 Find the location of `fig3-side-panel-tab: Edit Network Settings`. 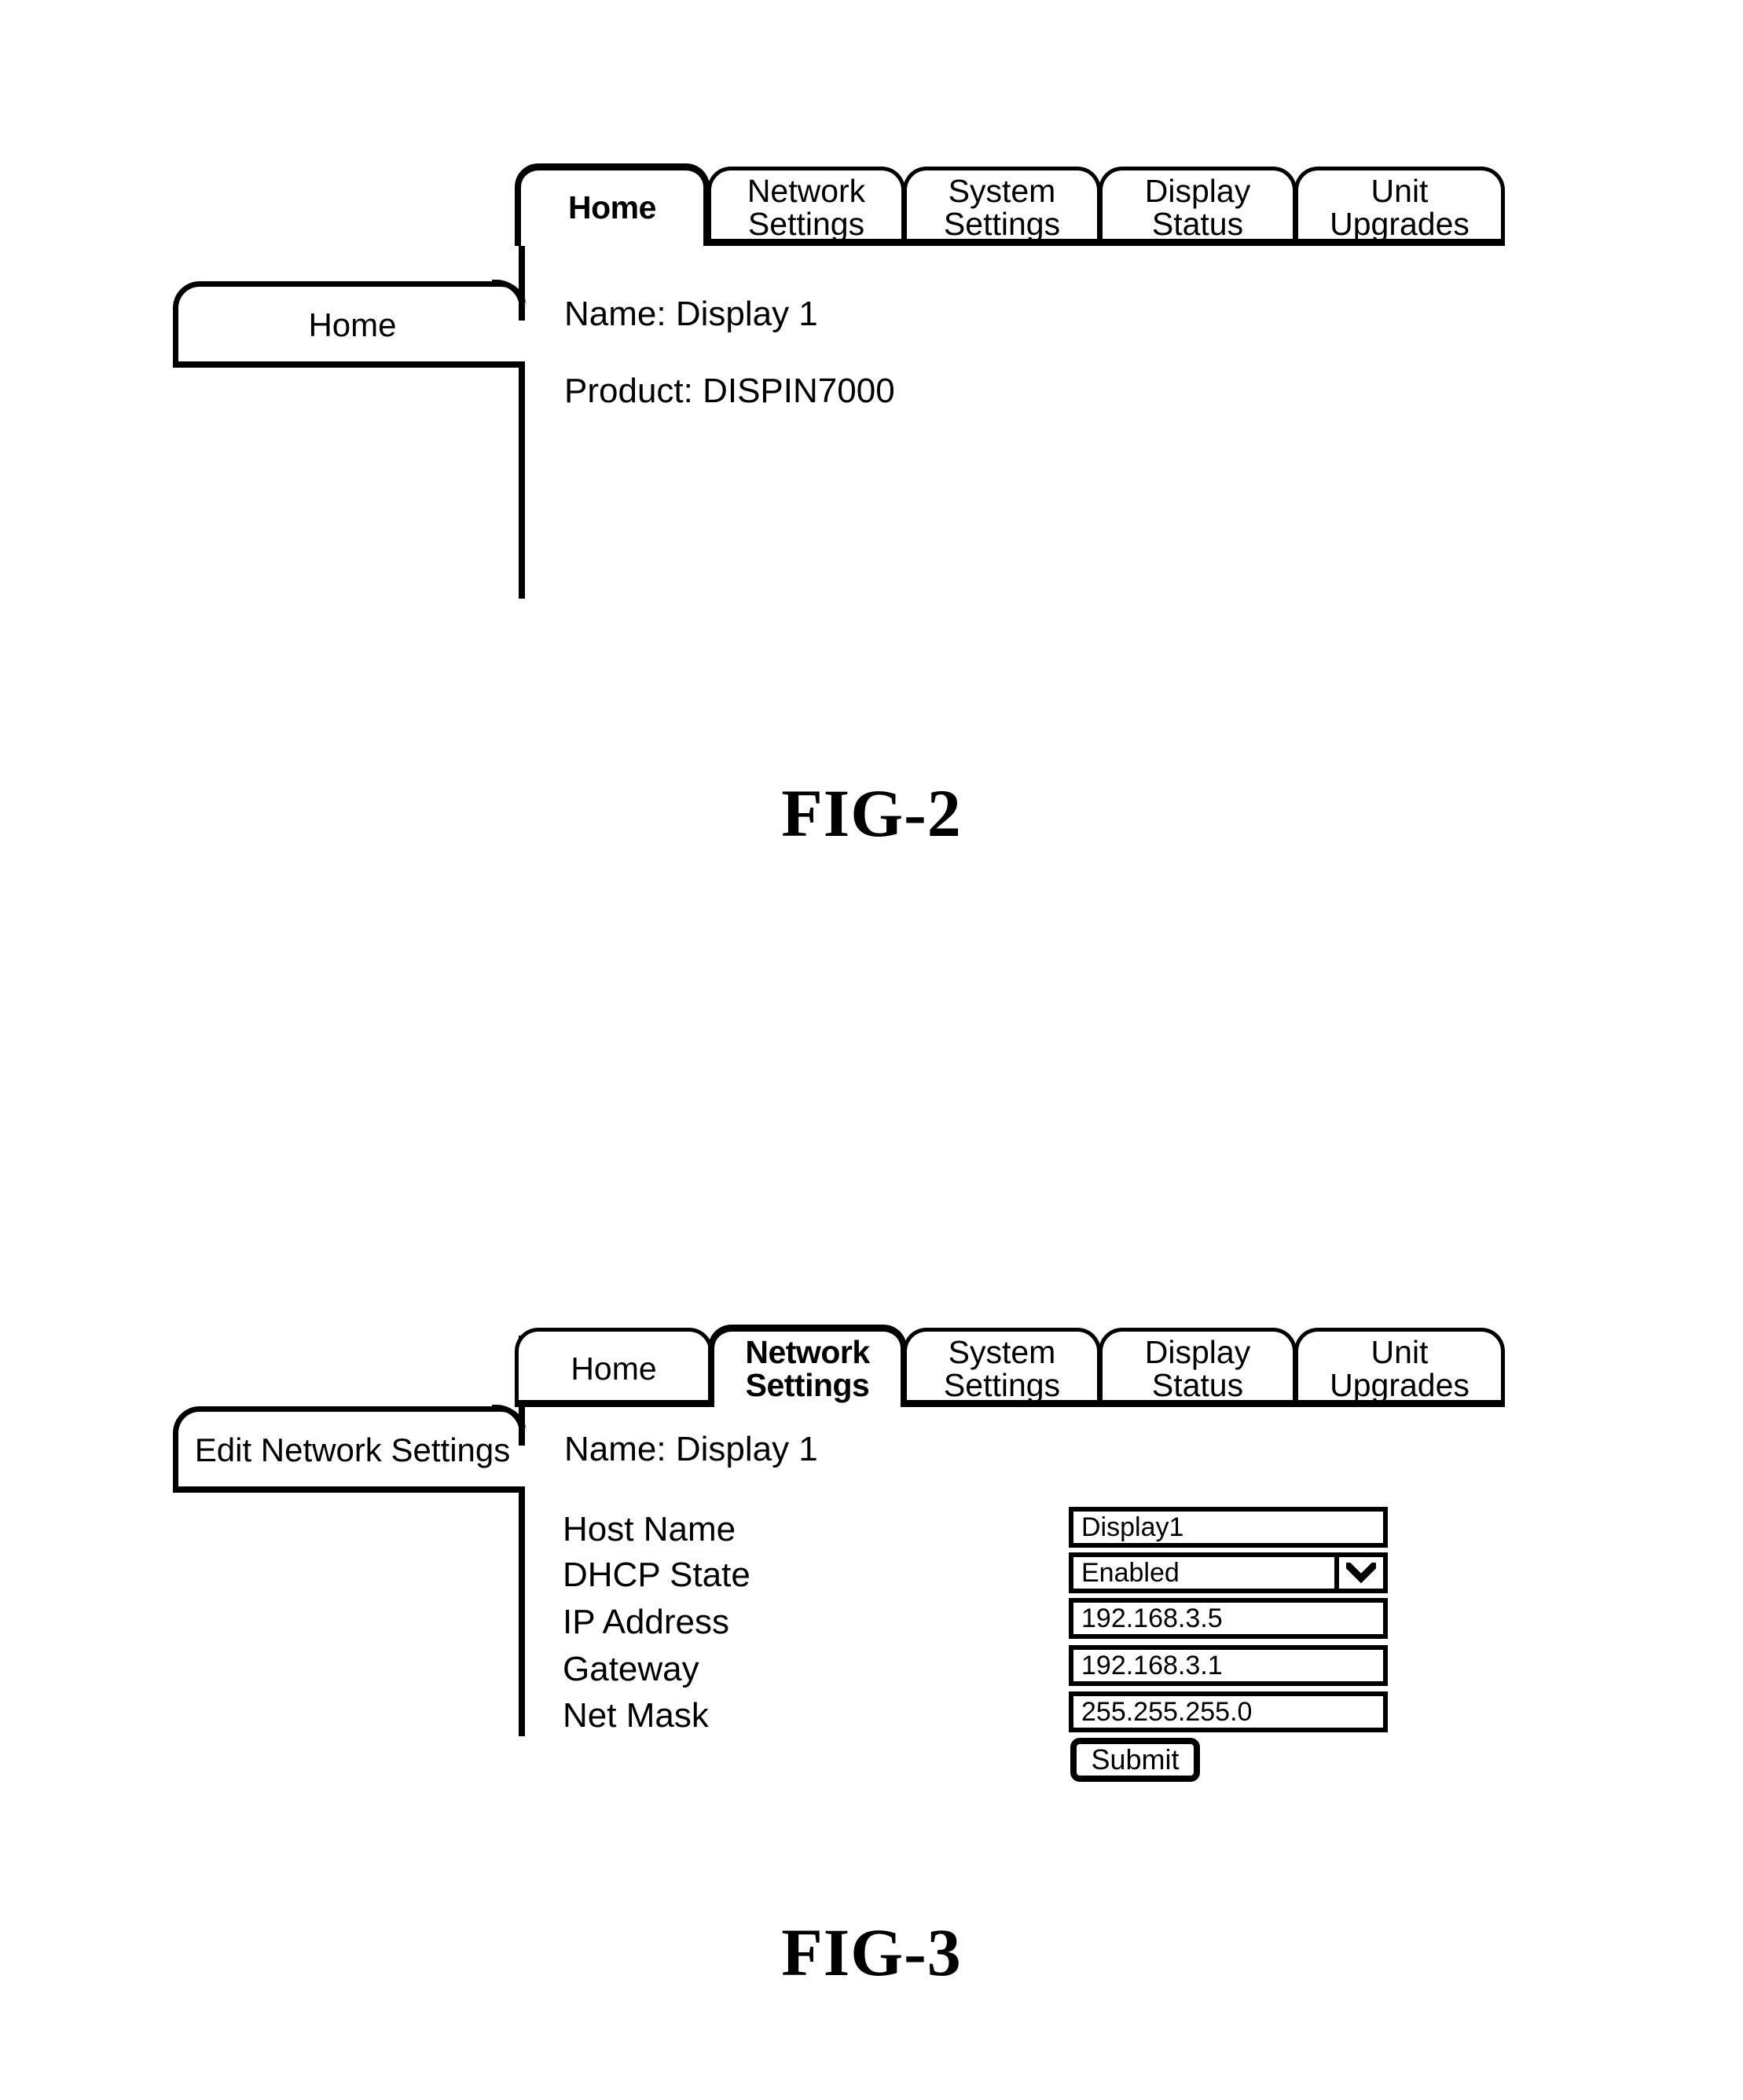

fig3-side-panel-tab: Edit Network Settings is located at coordinates (350, 1449).